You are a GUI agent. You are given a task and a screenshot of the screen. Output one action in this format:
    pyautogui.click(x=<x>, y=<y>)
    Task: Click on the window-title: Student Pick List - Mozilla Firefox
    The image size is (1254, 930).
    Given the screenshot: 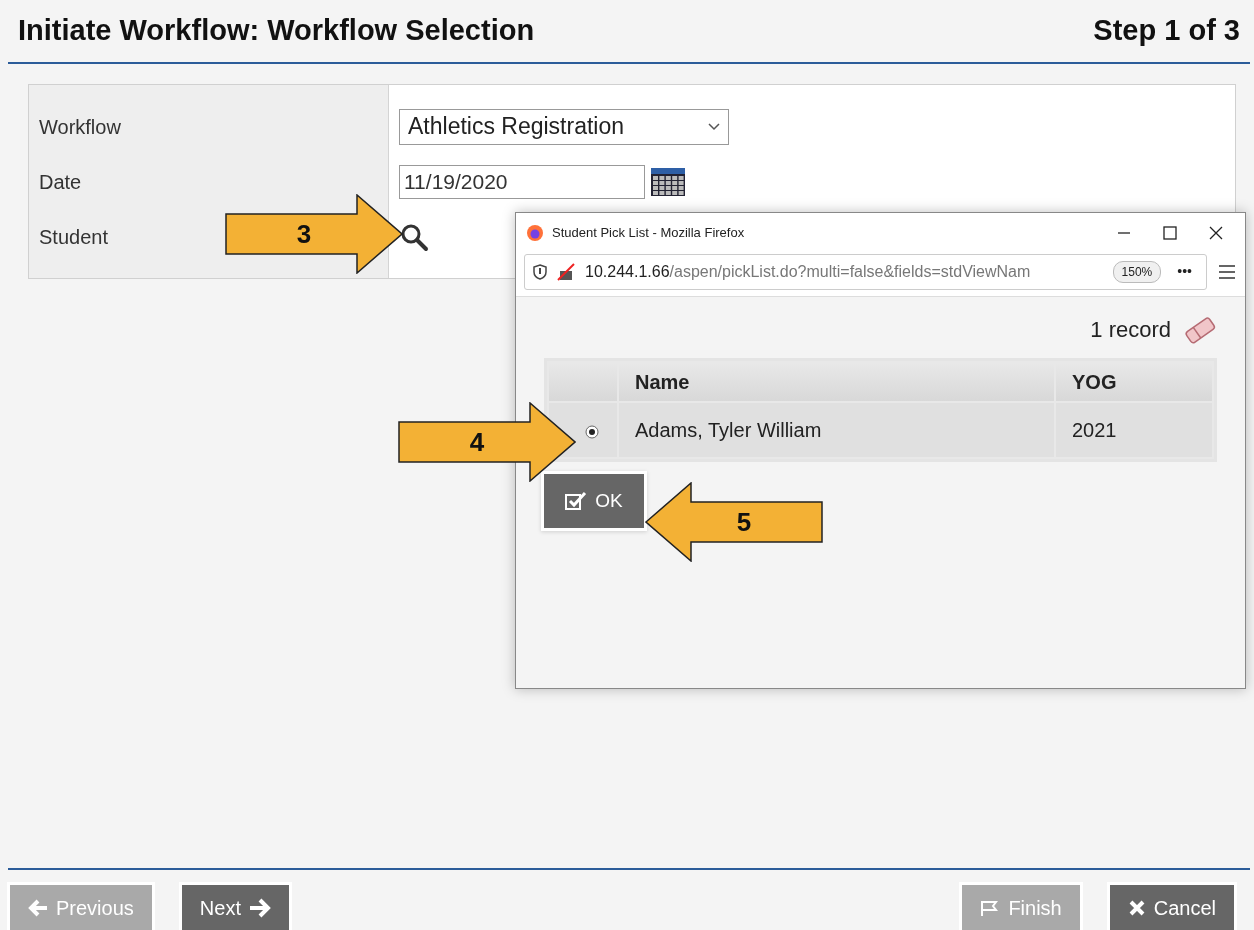 What is the action you would take?
    pyautogui.click(x=649, y=233)
    